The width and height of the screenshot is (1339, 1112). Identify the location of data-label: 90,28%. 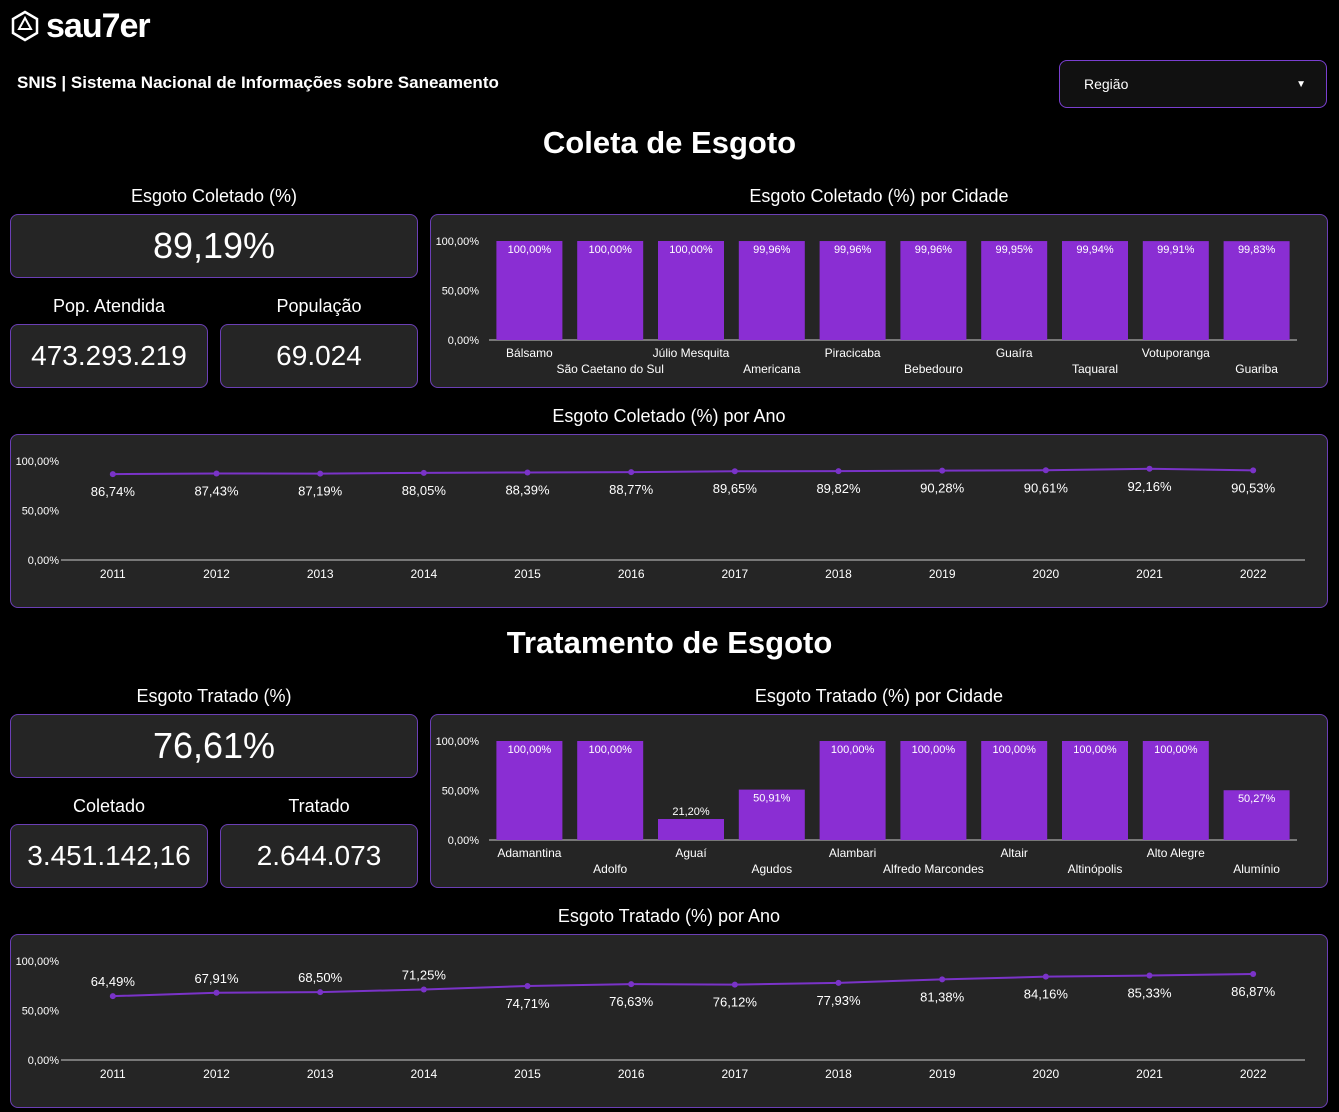
(942, 488).